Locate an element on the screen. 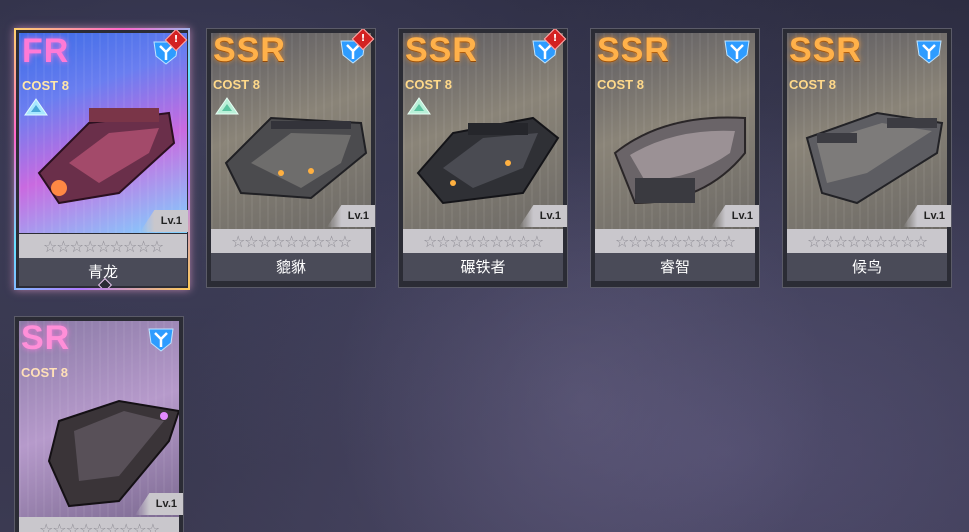 The image size is (969, 532). ship-name: 碾铁者 is located at coordinates (483, 267).